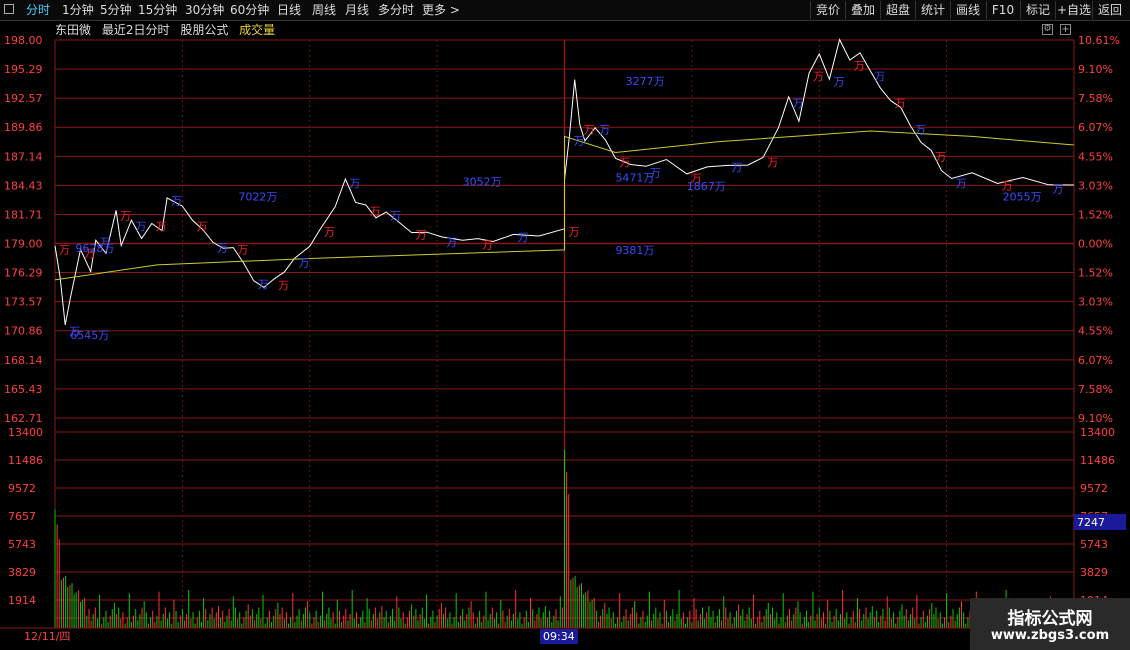  I want to click on tab-9: 多分时, so click(396, 10).